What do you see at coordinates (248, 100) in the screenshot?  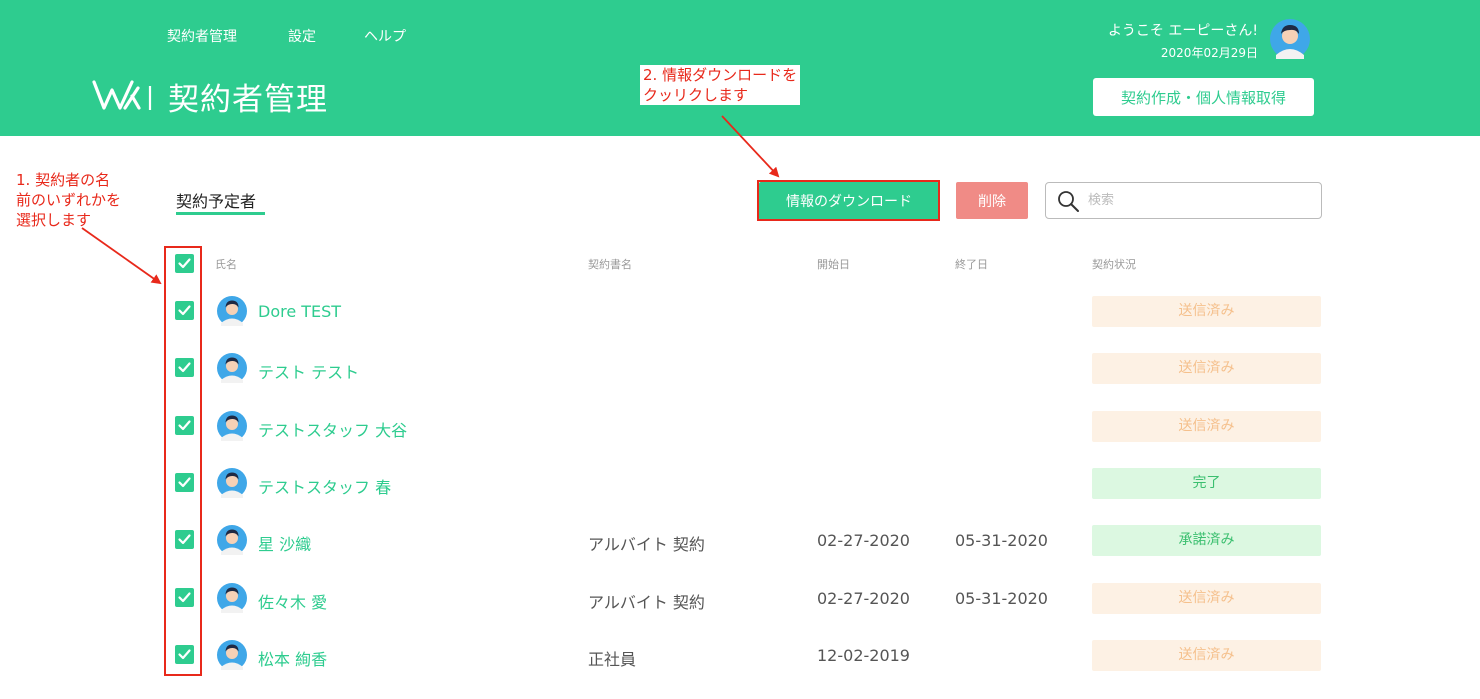 I see `page-title: 契約者管理` at bounding box center [248, 100].